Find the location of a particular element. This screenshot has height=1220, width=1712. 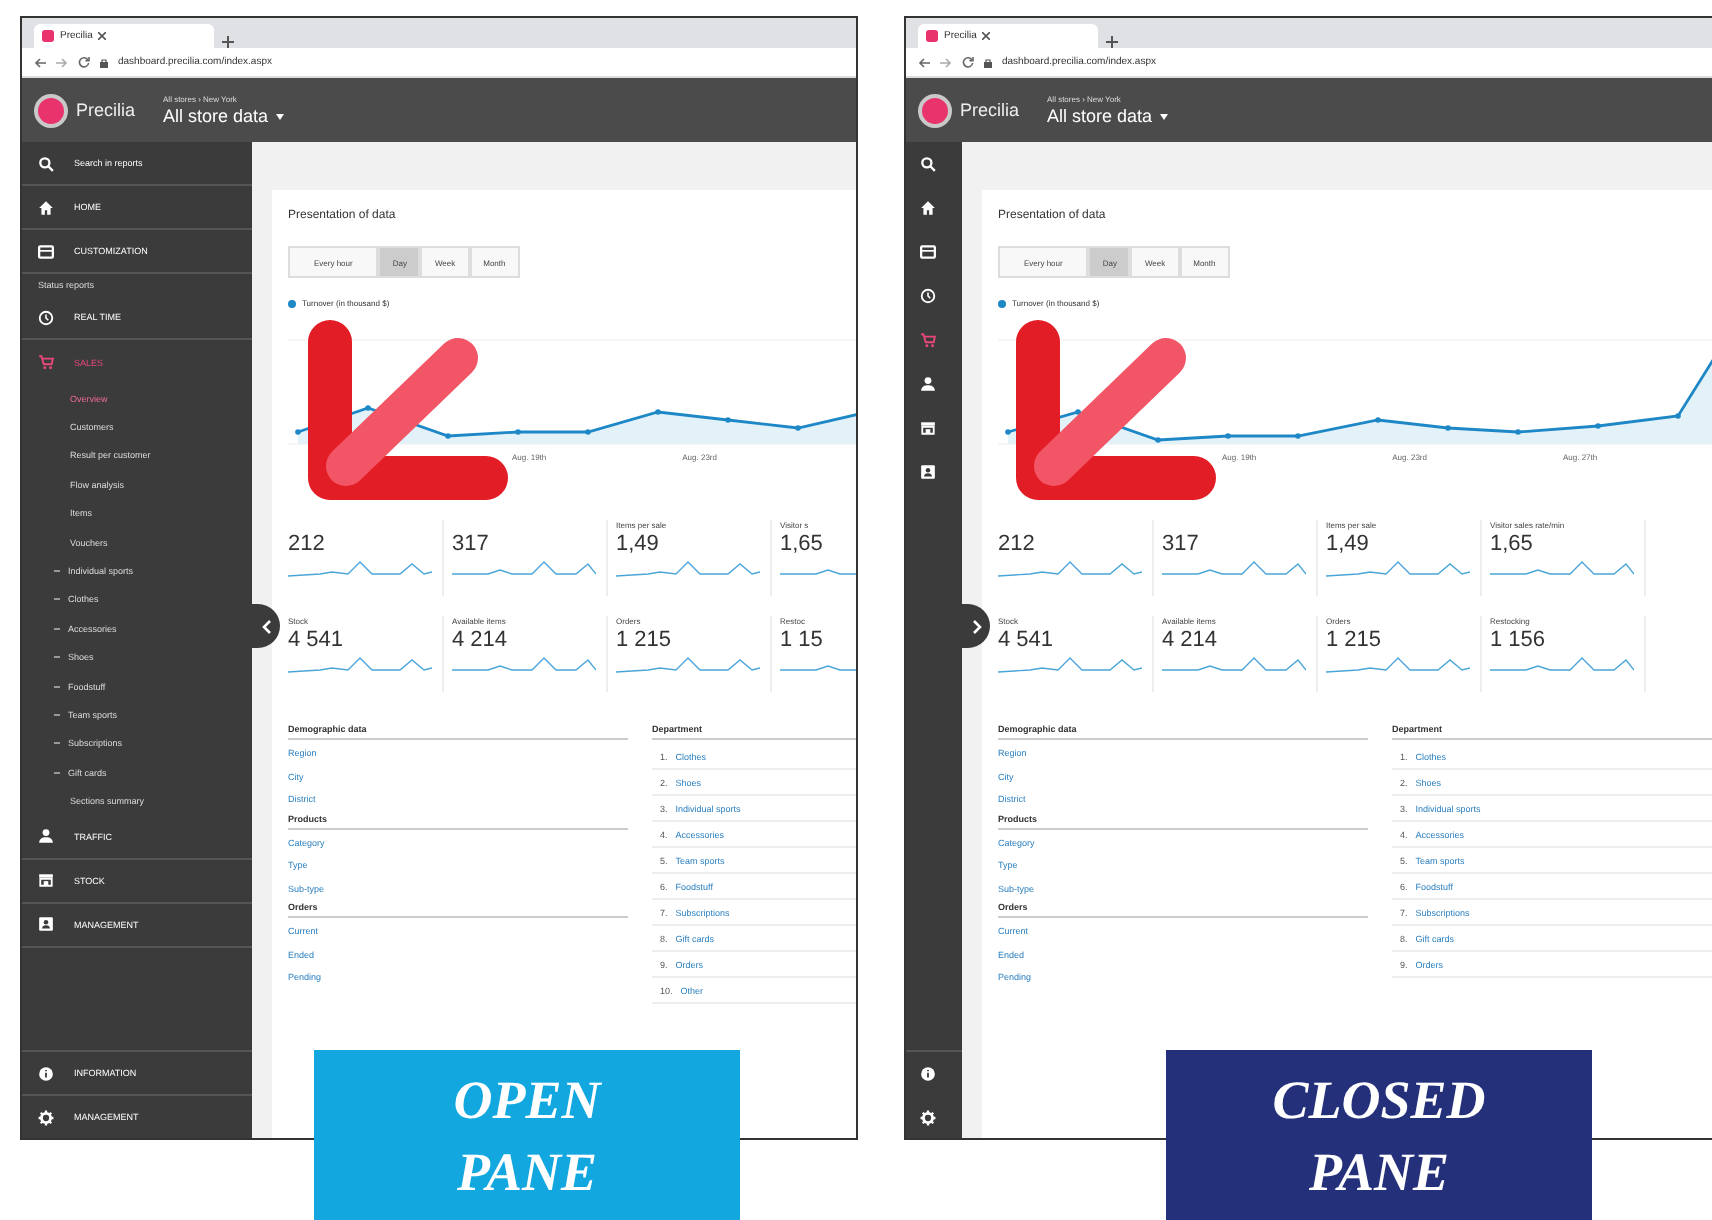

kpi-value: 1 15 is located at coordinates (802, 640).